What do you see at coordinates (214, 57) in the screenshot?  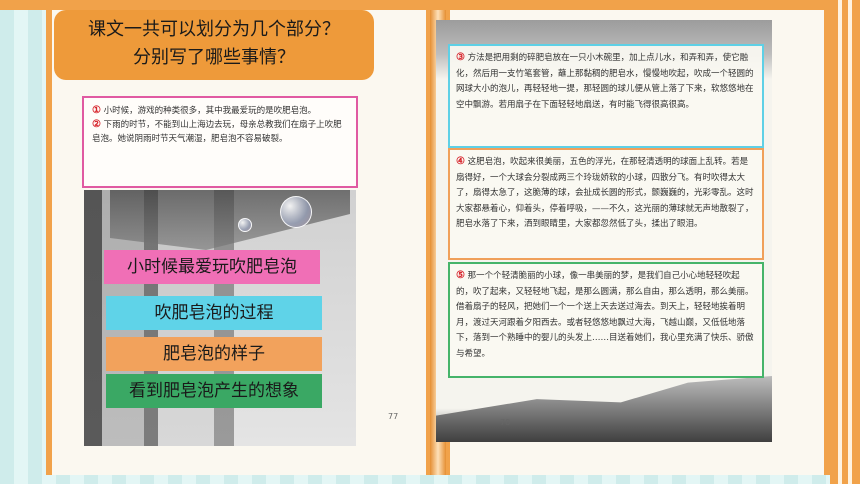 I see `question-line-2: 分别写了哪些事情？` at bounding box center [214, 57].